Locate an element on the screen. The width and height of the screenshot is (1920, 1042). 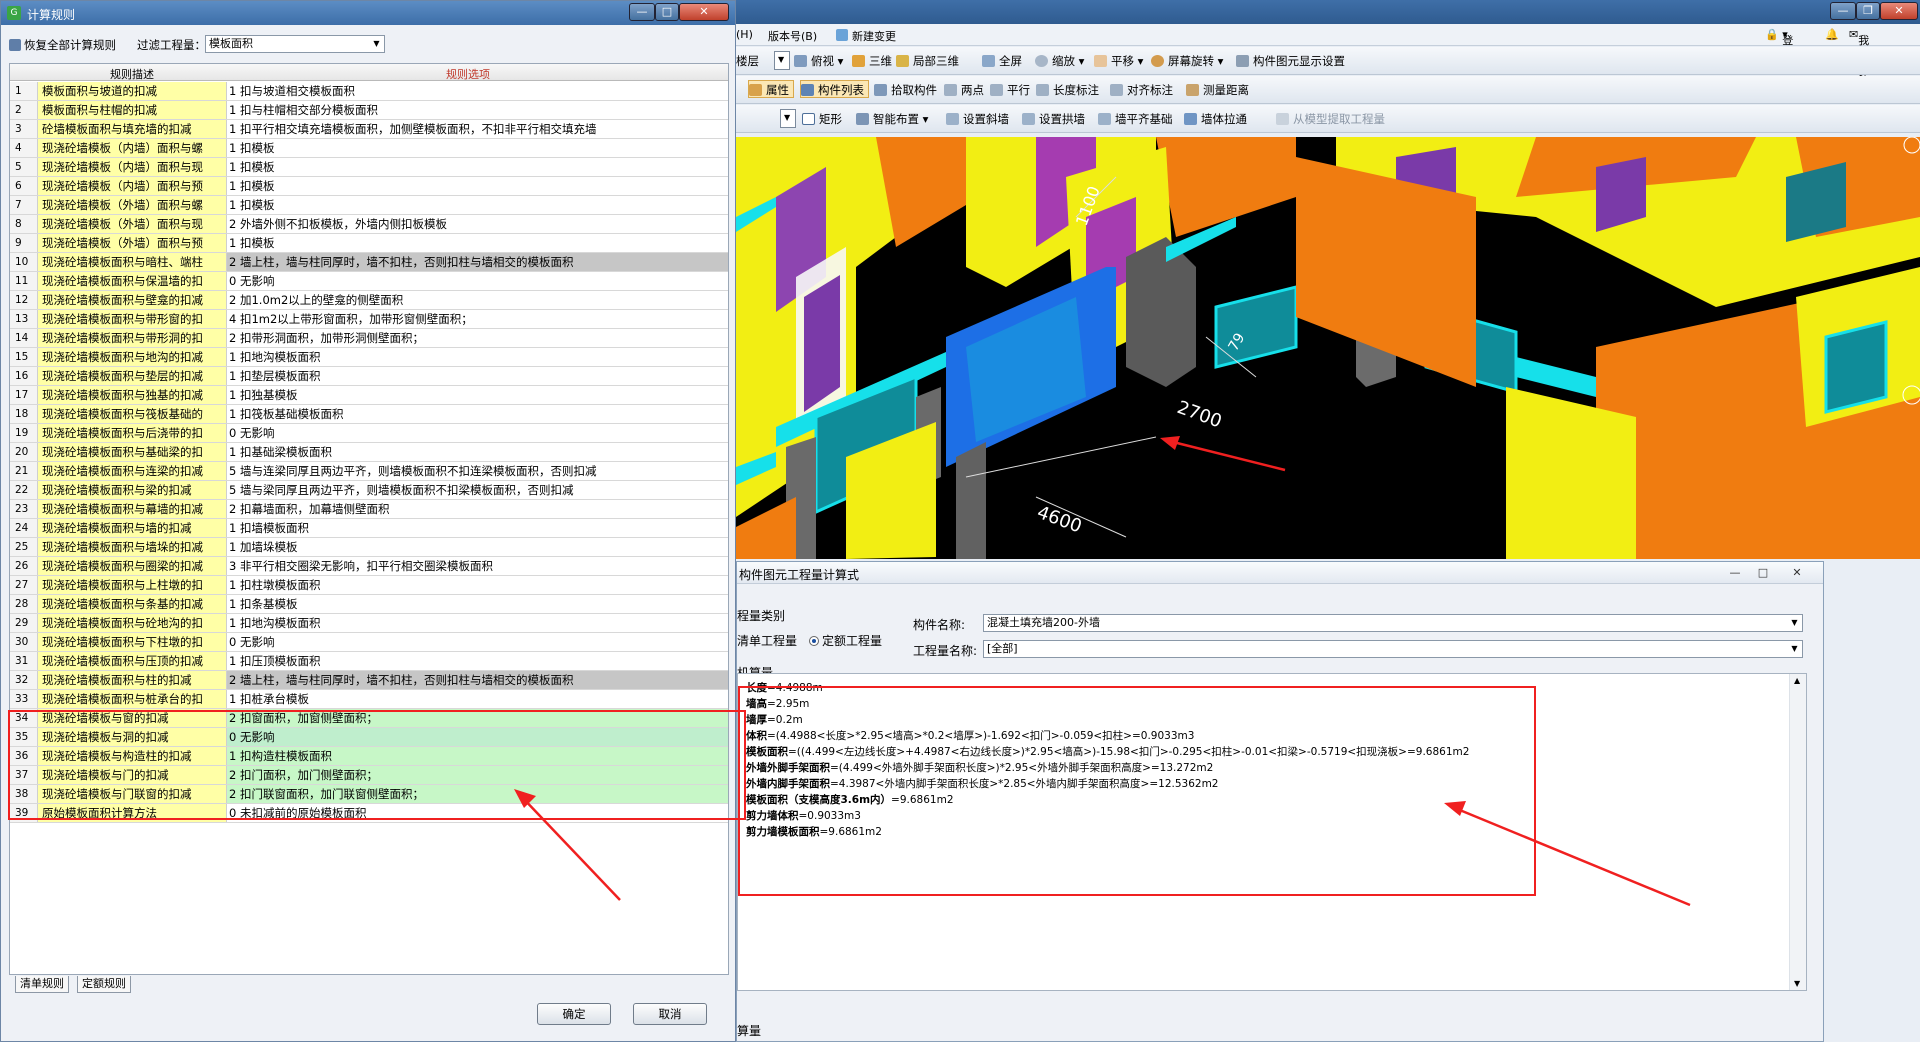
rule-option: 2 扣幕墙面积，加幕墙侧壁面积 is located at coordinates (477, 509).